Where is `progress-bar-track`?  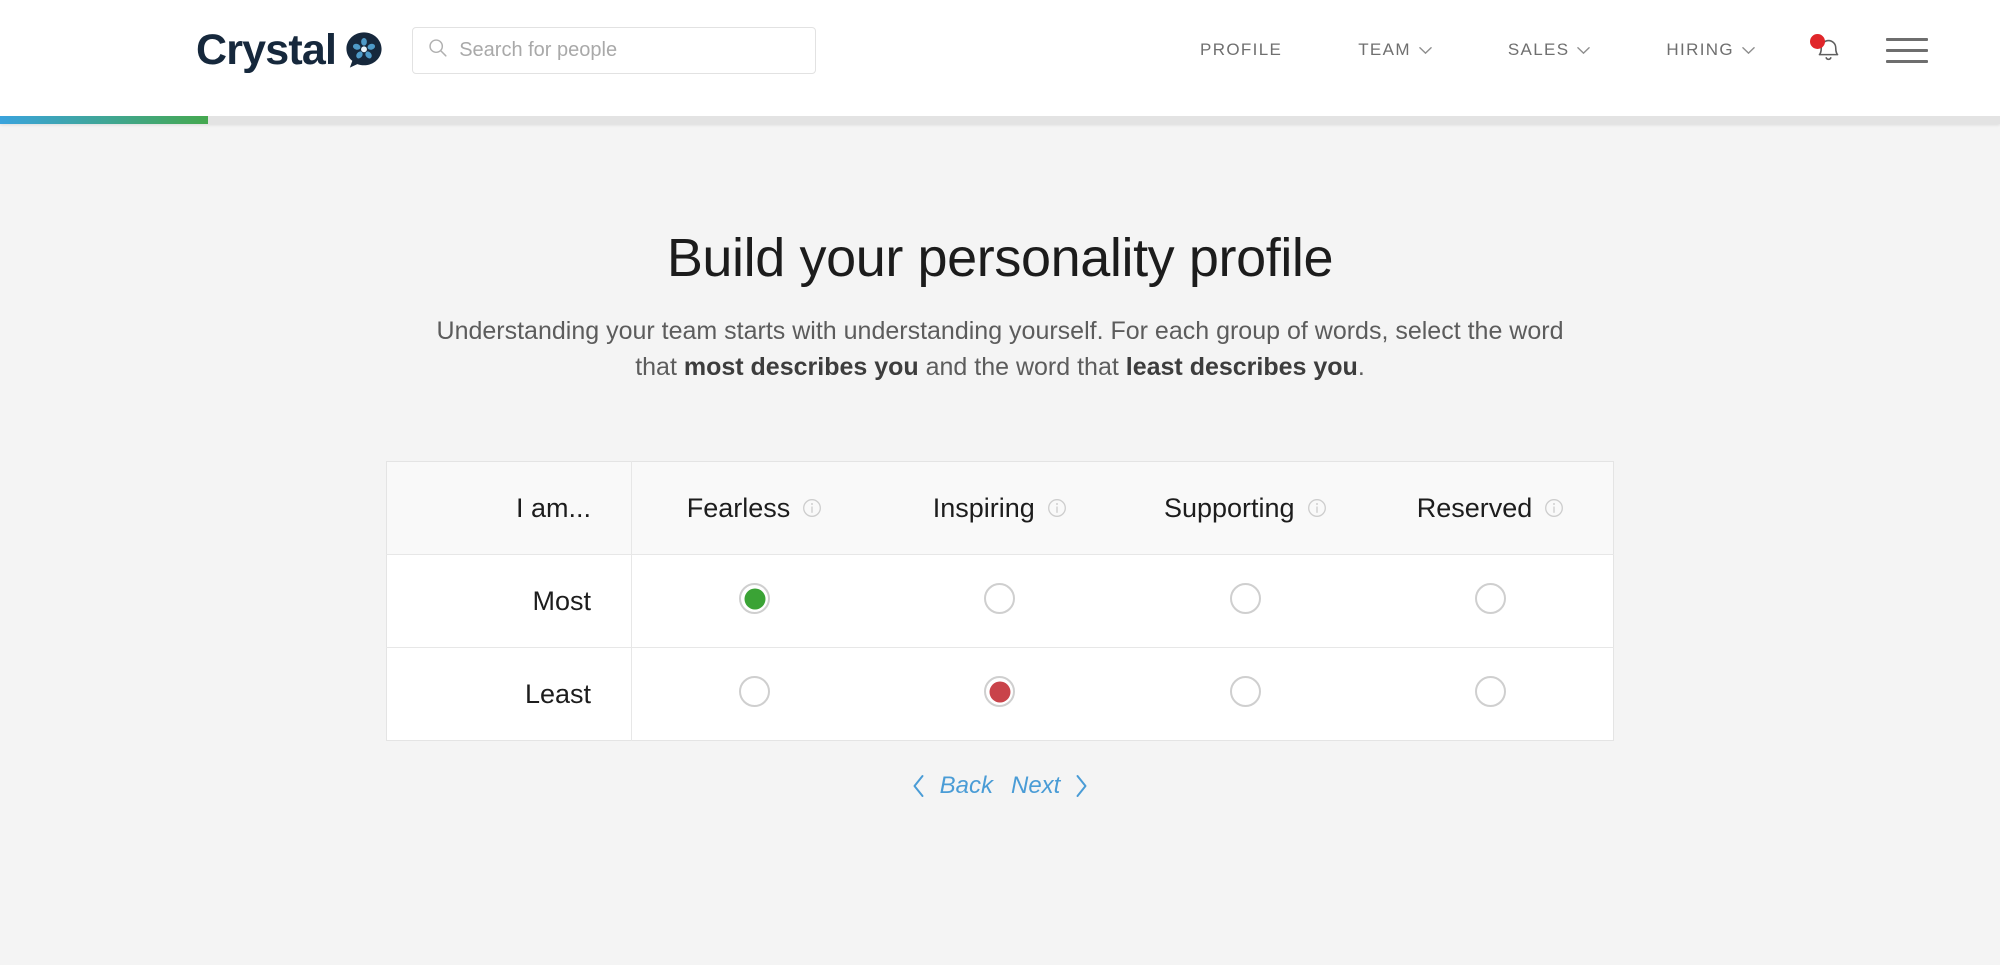 progress-bar-track is located at coordinates (1000, 120).